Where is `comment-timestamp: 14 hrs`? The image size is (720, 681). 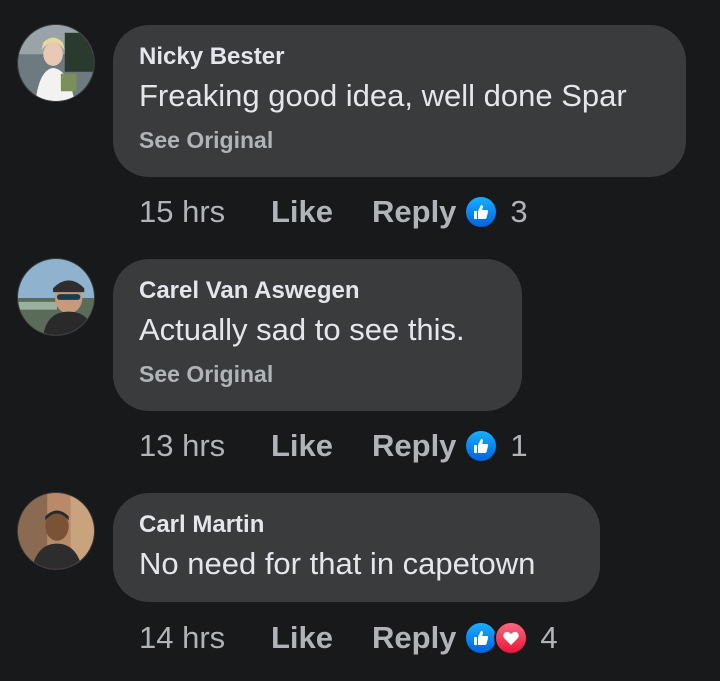
comment-timestamp: 14 hrs is located at coordinates (205, 638).